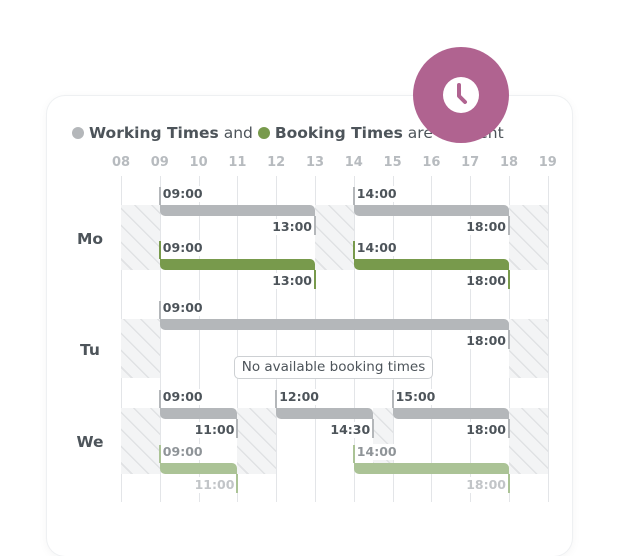 This screenshot has width=620, height=556. Describe the element at coordinates (431, 162) in the screenshot. I see `hour-label: 16` at that location.